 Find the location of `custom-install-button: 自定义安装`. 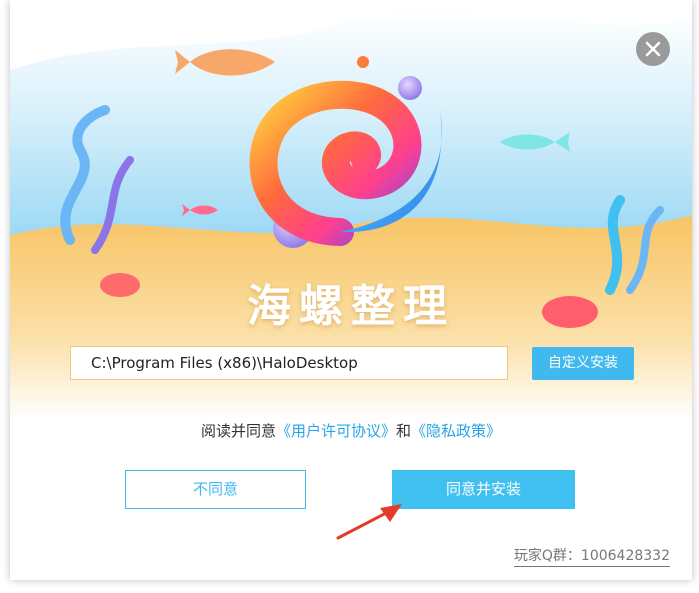

custom-install-button: 自定义安装 is located at coordinates (583, 363).